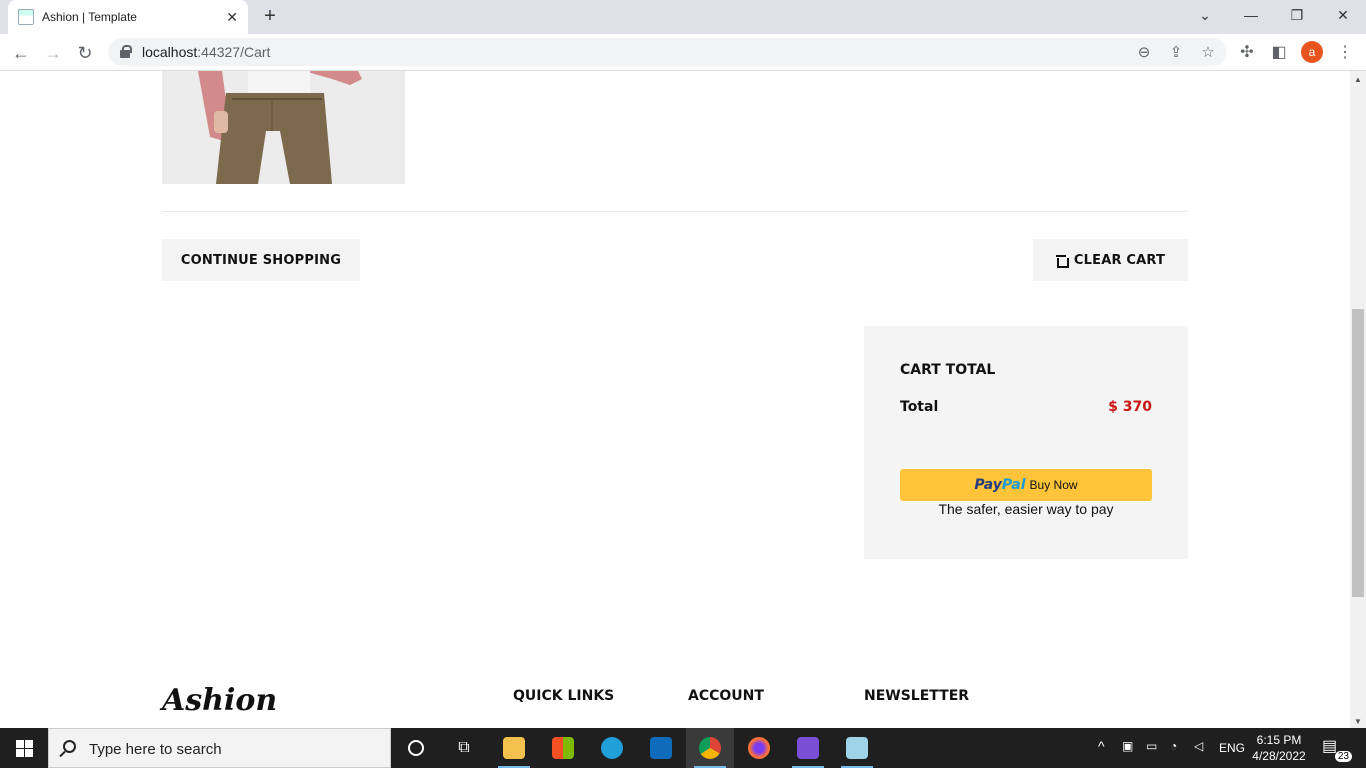 The height and width of the screenshot is (768, 1366). Describe the element at coordinates (726, 696) in the screenshot. I see `footer-heading-account: ACCOUNT` at that location.